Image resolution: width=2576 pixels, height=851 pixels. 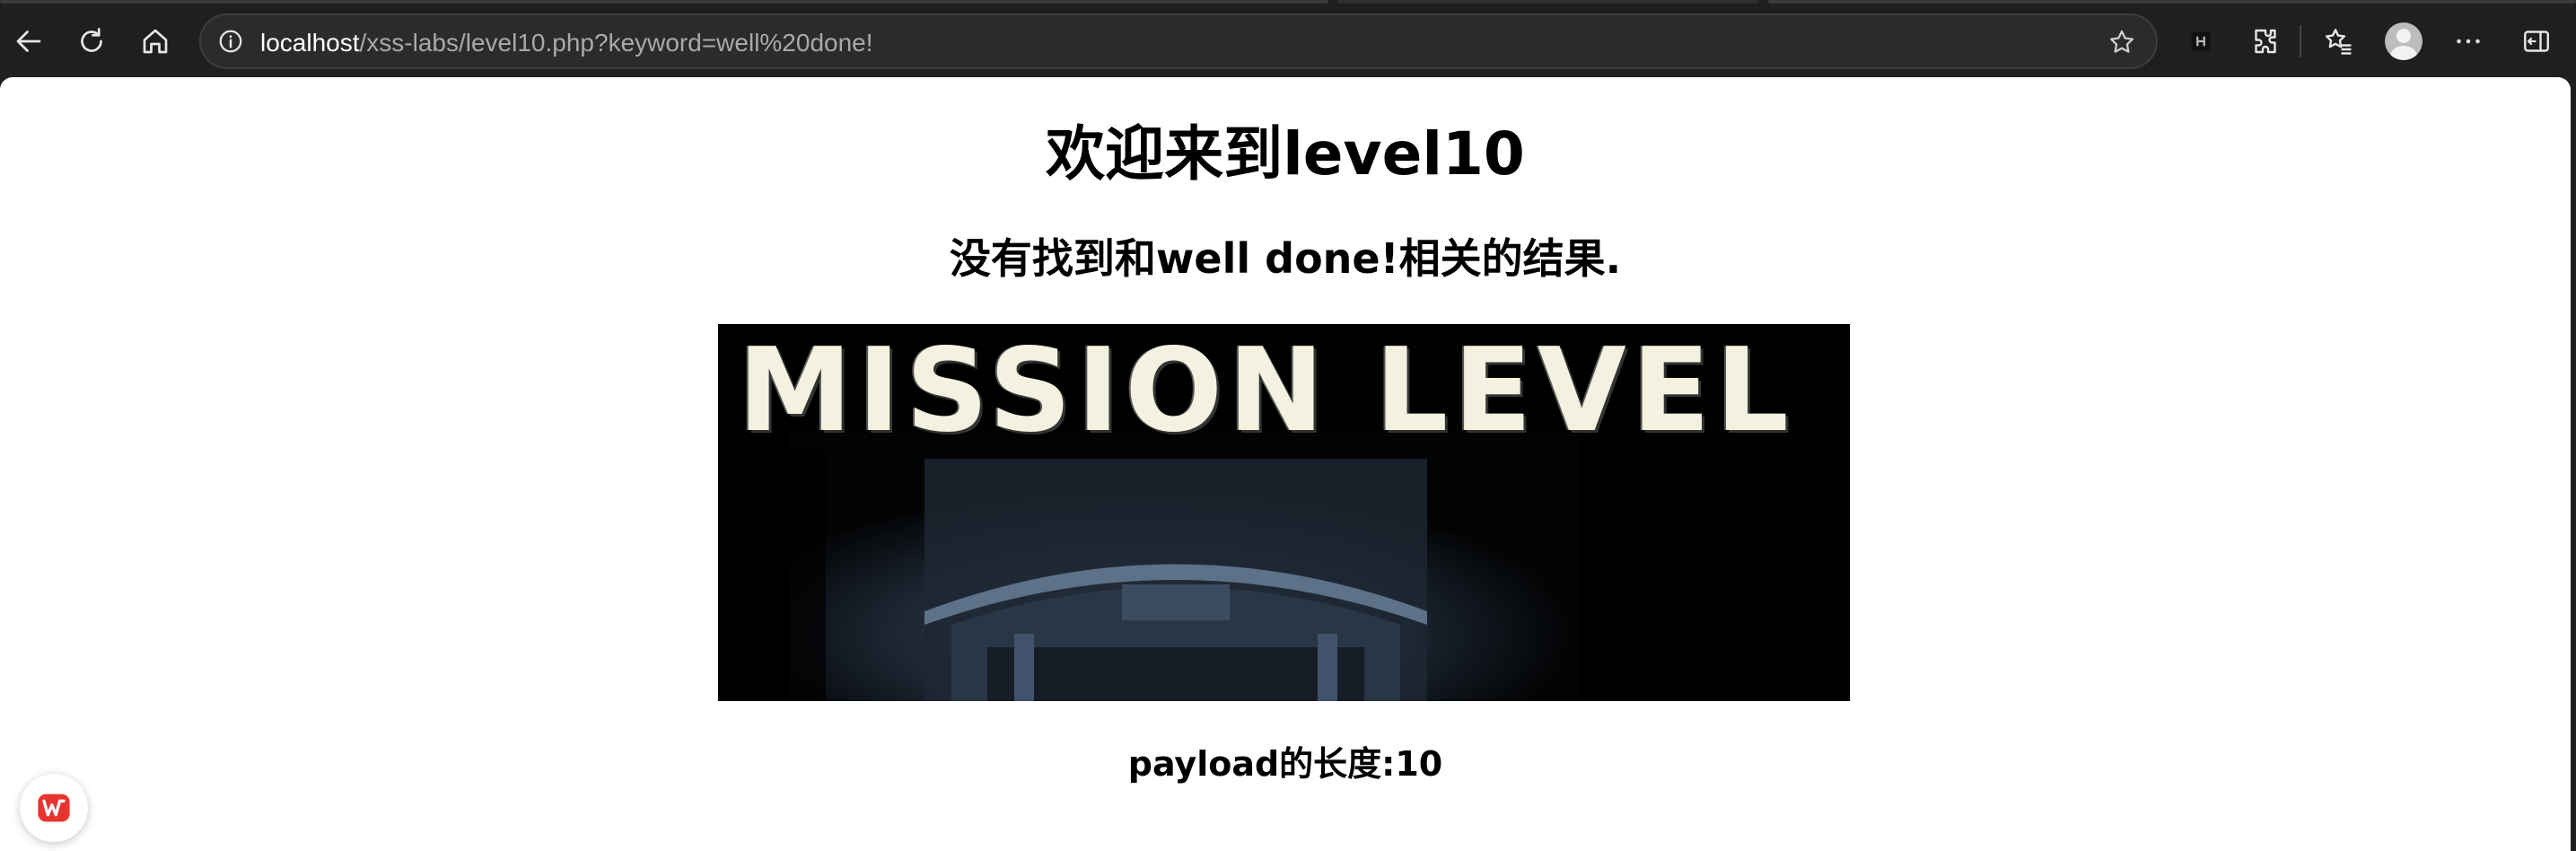 What do you see at coordinates (1285, 154) in the screenshot?
I see `page-heading: 欢迎来到level10` at bounding box center [1285, 154].